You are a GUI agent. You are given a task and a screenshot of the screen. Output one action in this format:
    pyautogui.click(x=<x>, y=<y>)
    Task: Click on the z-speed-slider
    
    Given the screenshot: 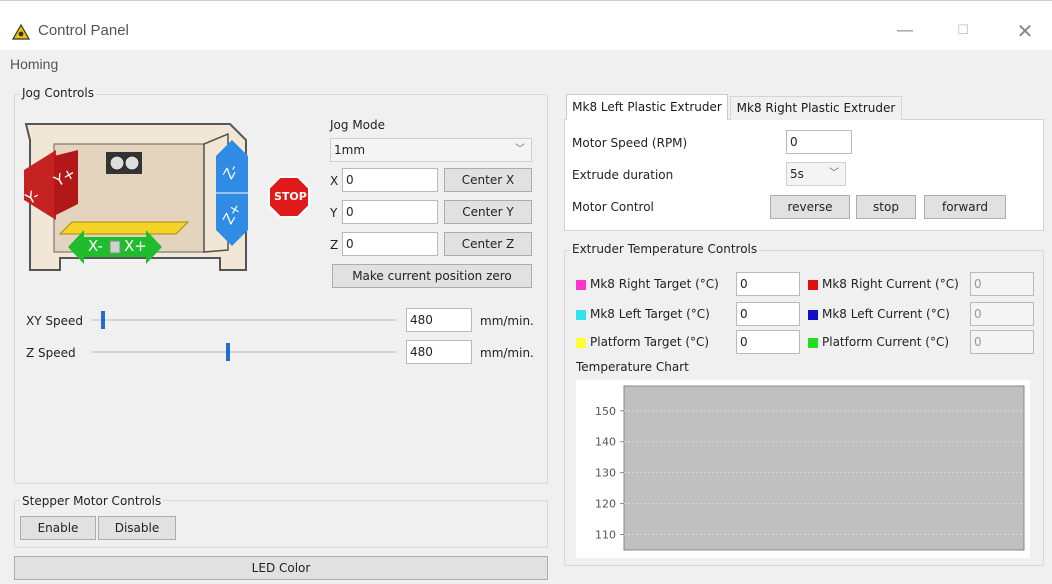 What is the action you would take?
    pyautogui.click(x=244, y=352)
    